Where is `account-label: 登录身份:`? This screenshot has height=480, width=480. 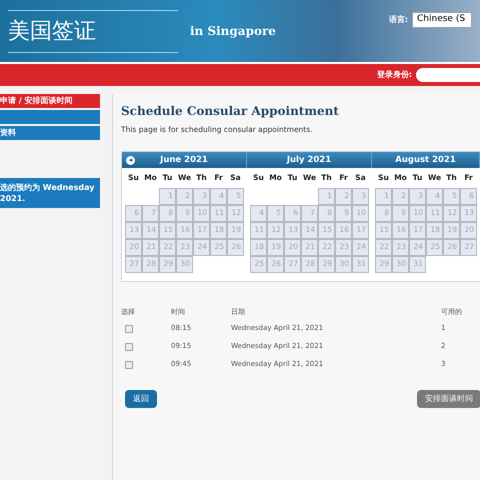
account-label: 登录身份: is located at coordinates (394, 75).